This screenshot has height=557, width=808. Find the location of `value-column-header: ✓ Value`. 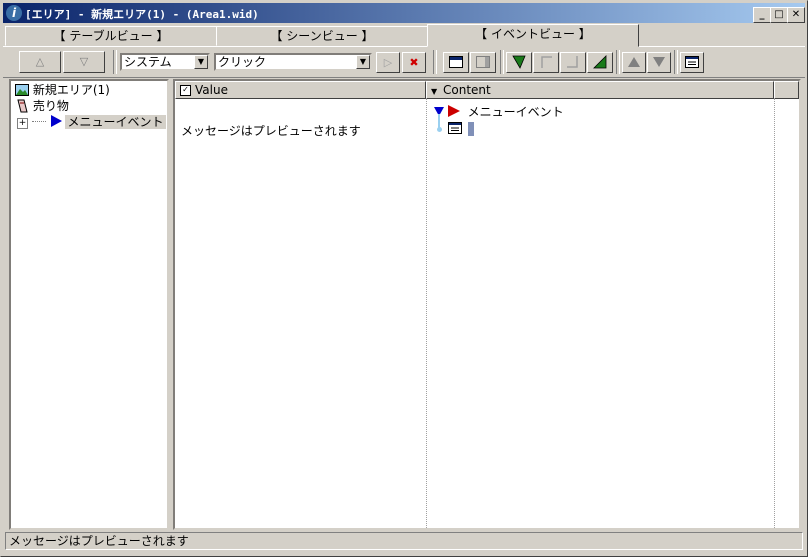

value-column-header: ✓ Value is located at coordinates (300, 90).